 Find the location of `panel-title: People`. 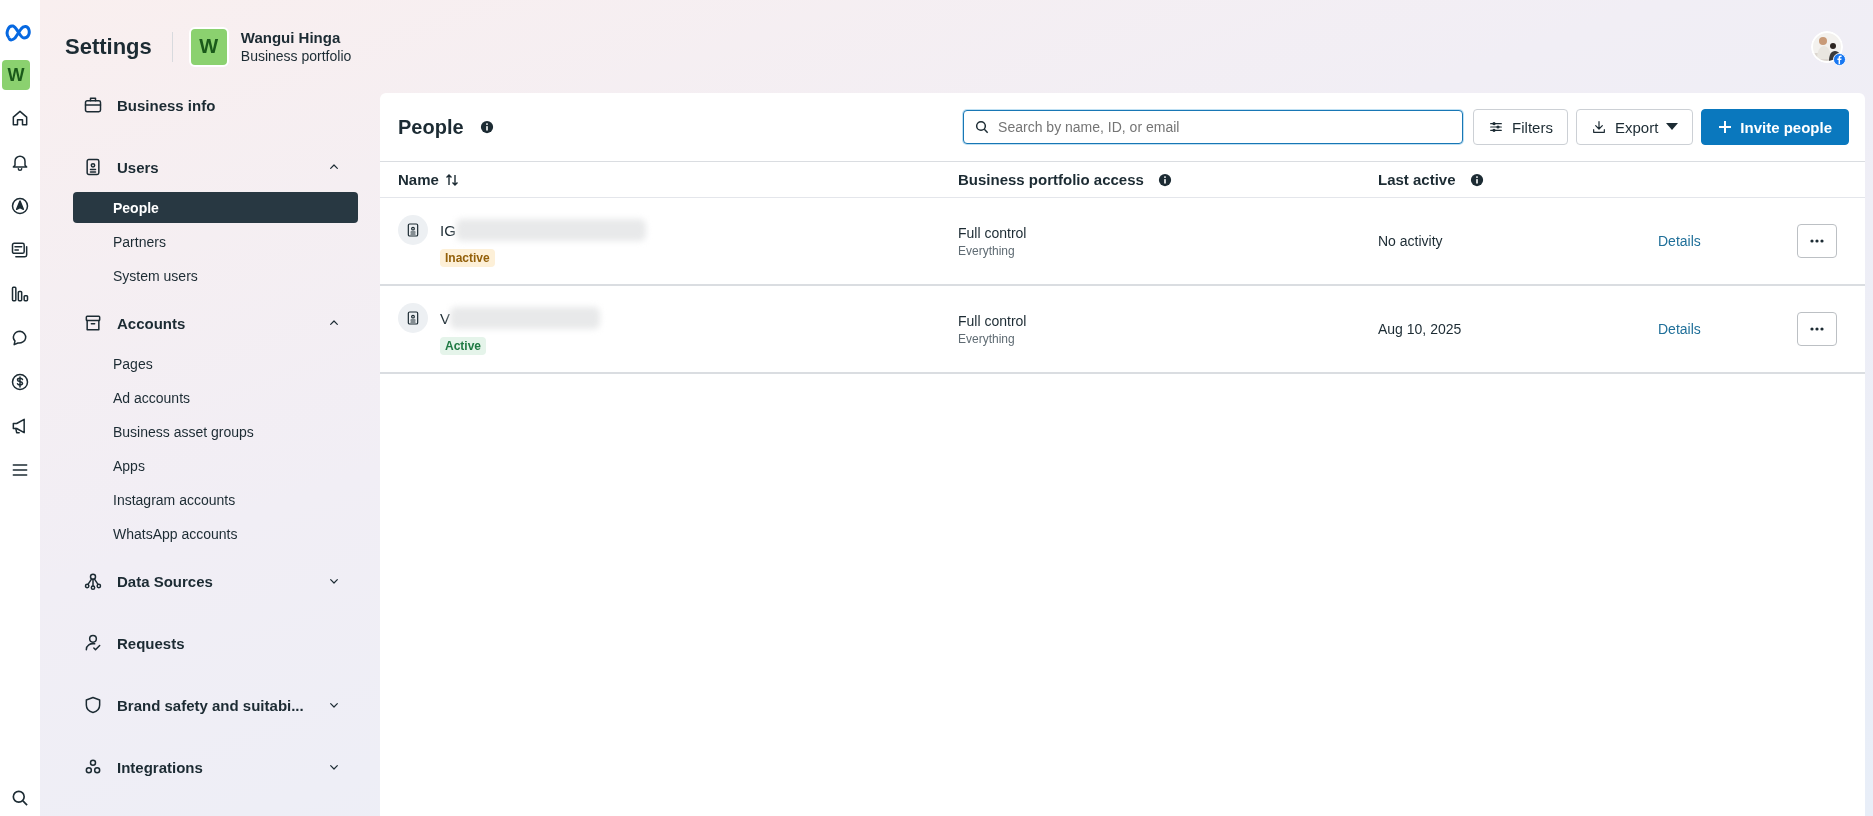

panel-title: People is located at coordinates (431, 127).